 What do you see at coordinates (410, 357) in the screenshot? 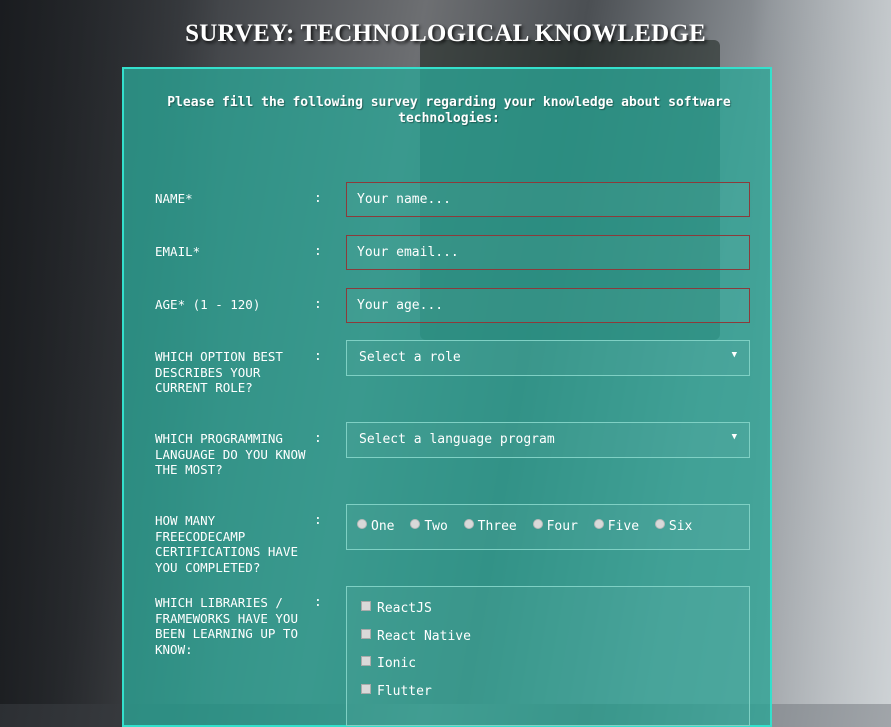
I see `role-selected-value: Select a role` at bounding box center [410, 357].